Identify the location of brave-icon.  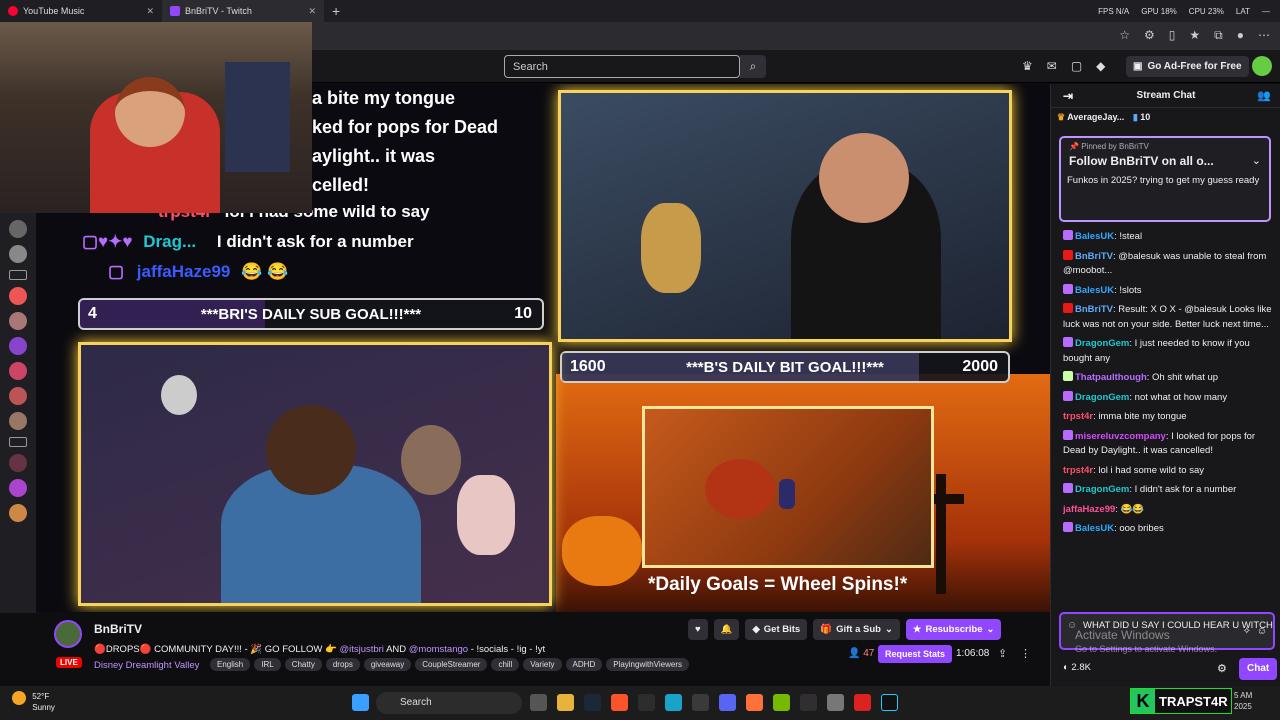
(619, 702).